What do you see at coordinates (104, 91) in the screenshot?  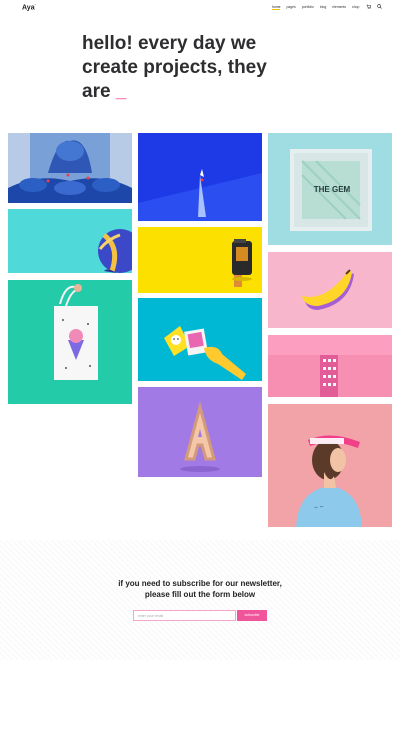 I see `hero-line-3: are _` at bounding box center [104, 91].